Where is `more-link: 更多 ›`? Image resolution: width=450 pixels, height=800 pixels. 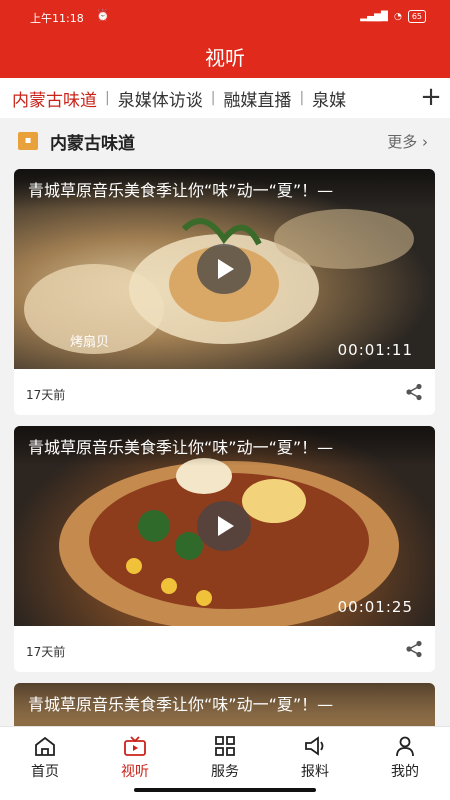
more-link: 更多 › is located at coordinates (407, 141).